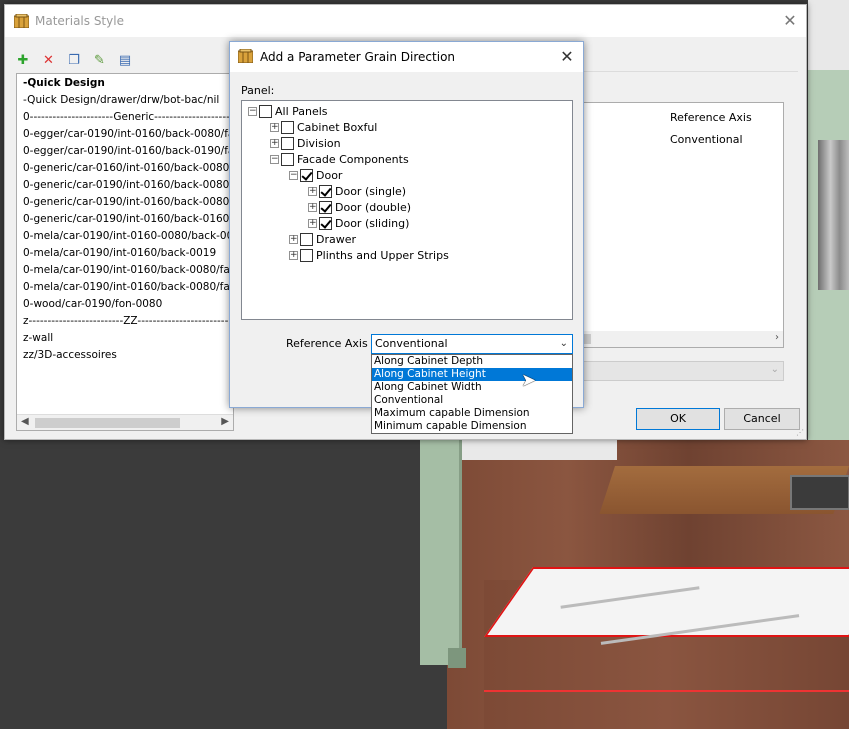 Image resolution: width=849 pixels, height=729 pixels. I want to click on list-item: 0-mela/car-0190/int-0160-0080/back-0080, so click(128, 236).